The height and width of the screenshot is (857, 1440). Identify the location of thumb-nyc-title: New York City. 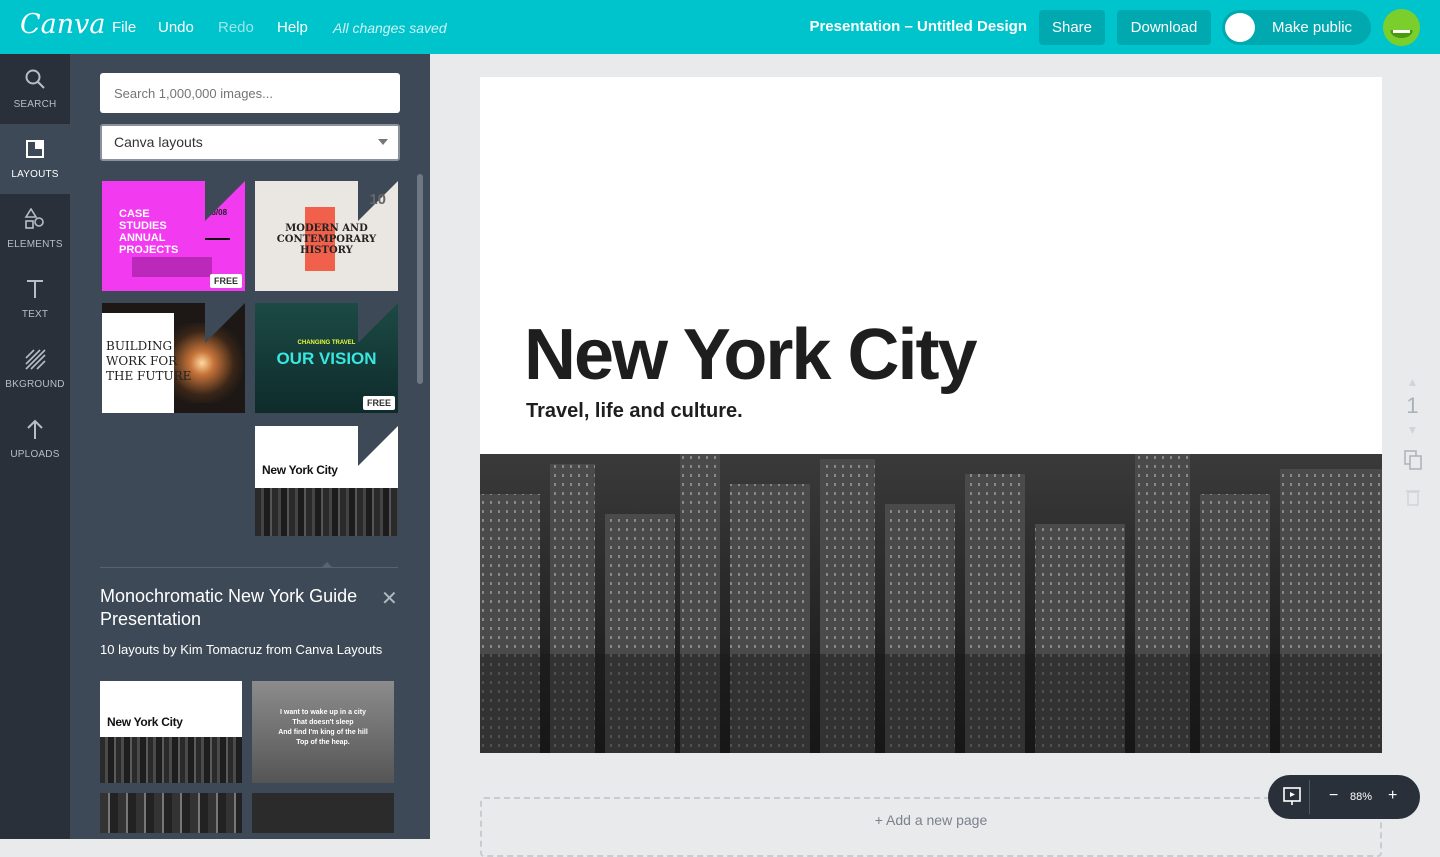
(300, 470).